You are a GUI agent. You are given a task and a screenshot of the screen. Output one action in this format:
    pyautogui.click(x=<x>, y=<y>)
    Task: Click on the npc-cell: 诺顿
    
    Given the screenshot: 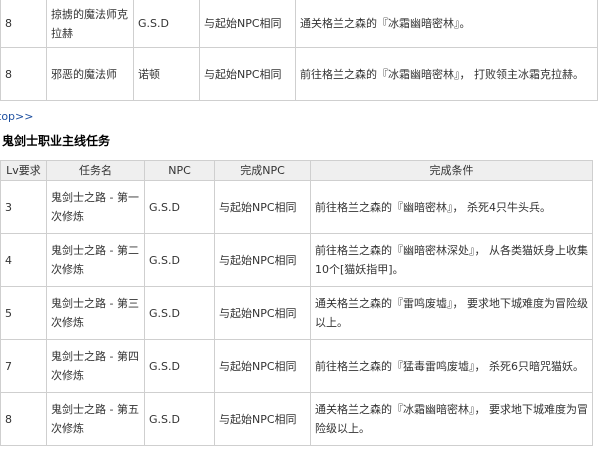 What is the action you would take?
    pyautogui.click(x=166, y=74)
    